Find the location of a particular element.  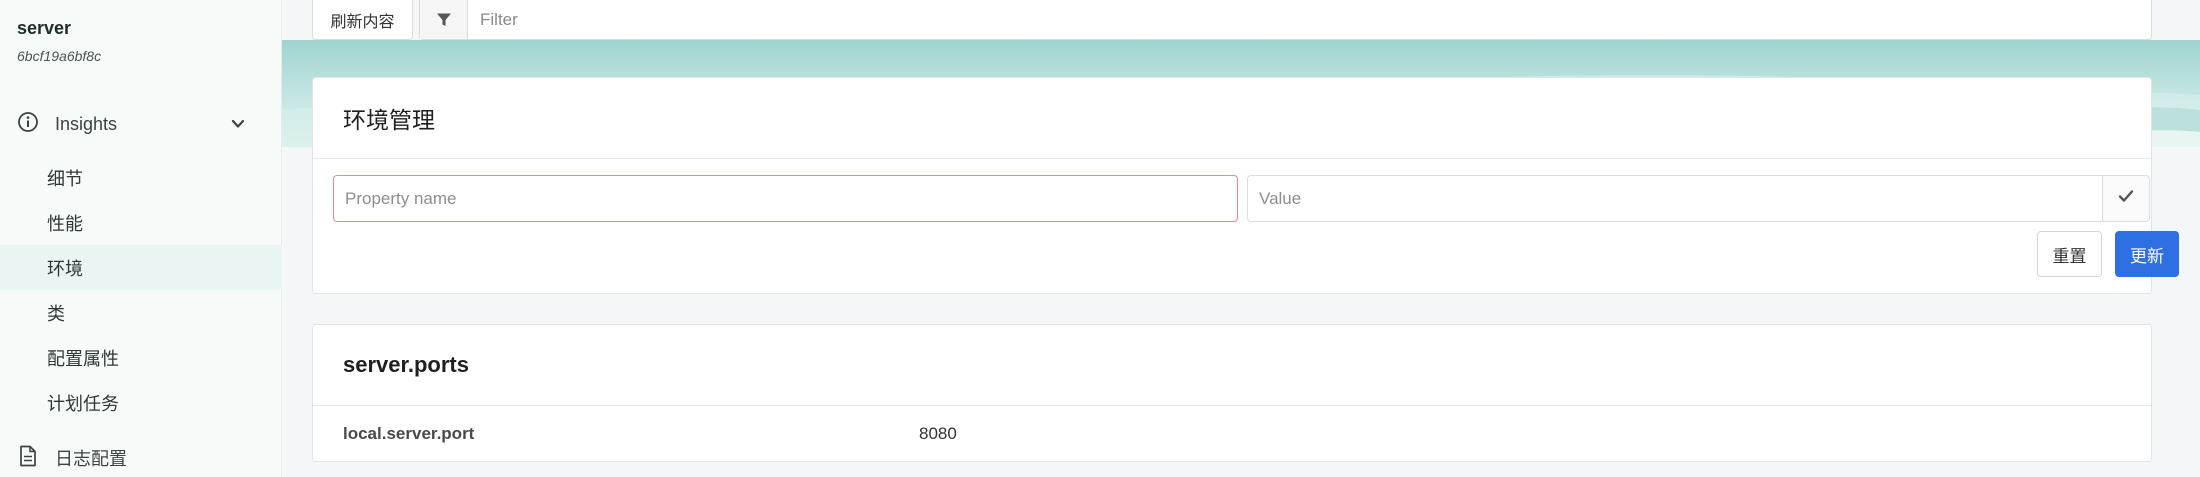

property-source-title: server.ports is located at coordinates (1232, 365).